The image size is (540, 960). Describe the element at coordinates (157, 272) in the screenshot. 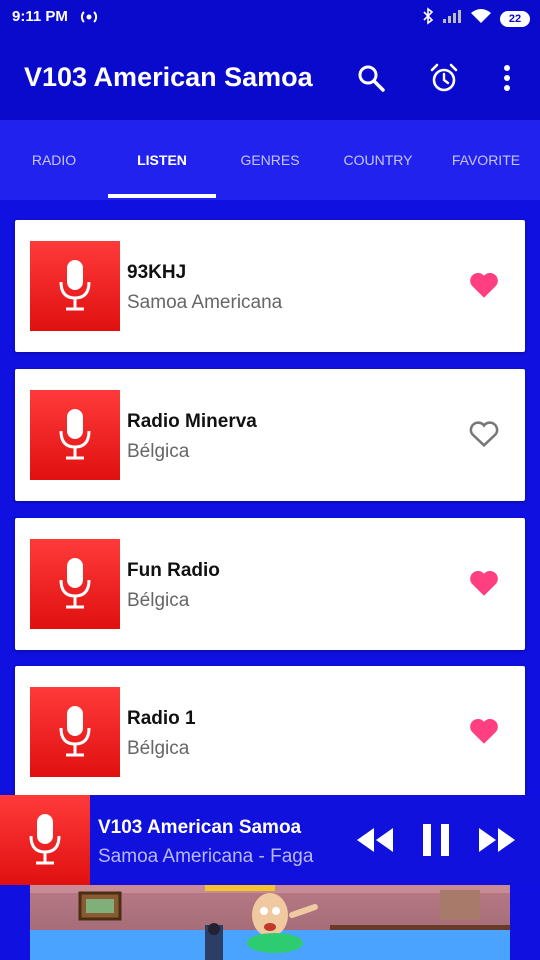

I see `station-name: 93KHJ` at that location.